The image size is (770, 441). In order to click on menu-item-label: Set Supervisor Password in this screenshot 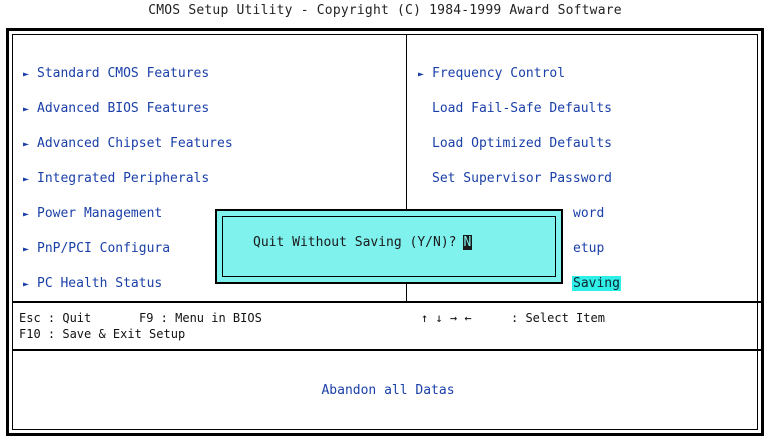, I will do `click(522, 178)`.